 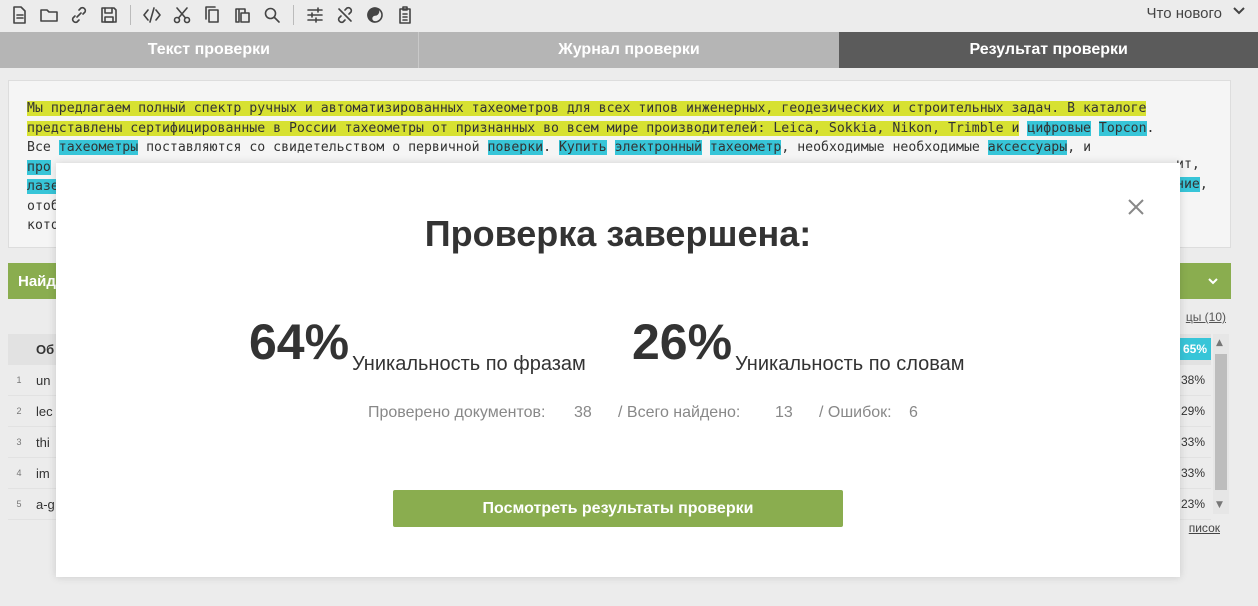 I want to click on paste-icon, so click(x=242, y=15).